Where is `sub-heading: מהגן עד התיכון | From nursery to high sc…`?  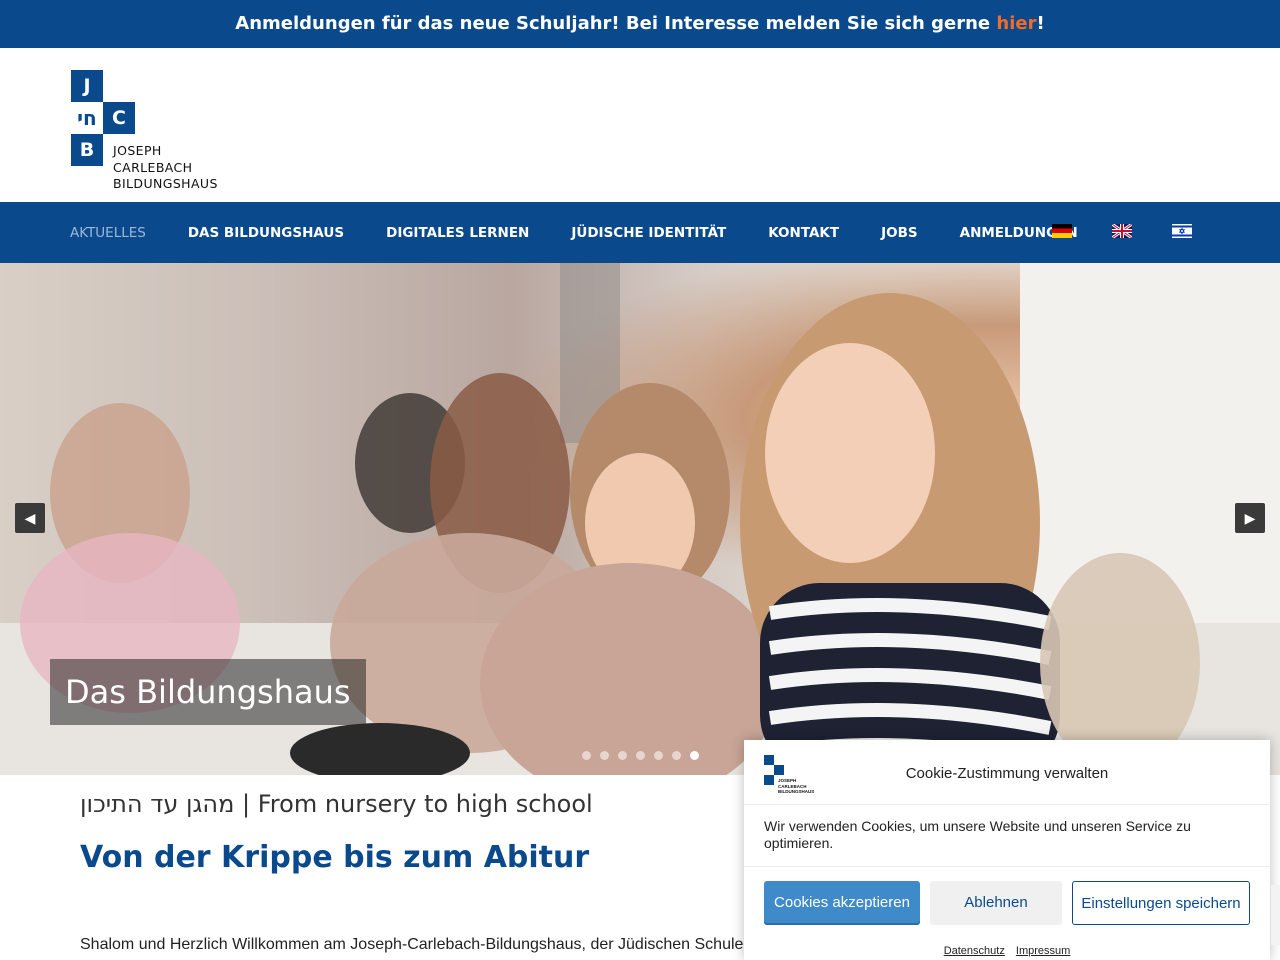 sub-heading: מהגן עד התיכון | From nursery to high sc… is located at coordinates (336, 804).